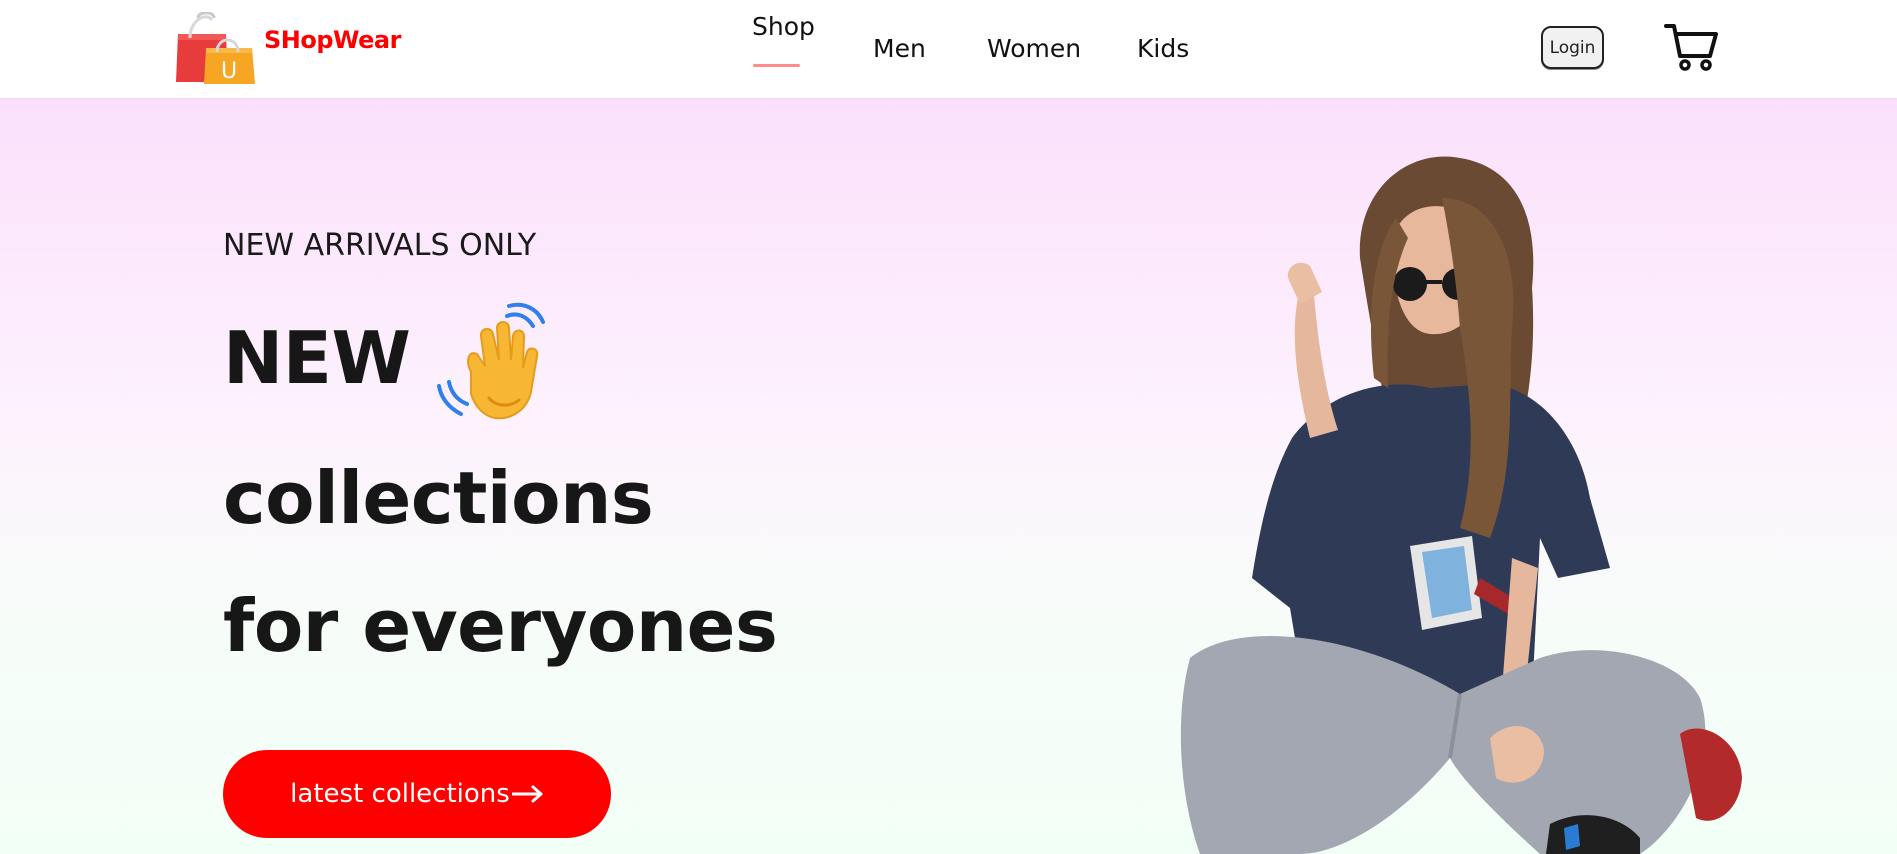 The height and width of the screenshot is (854, 1897). Describe the element at coordinates (1163, 48) in the screenshot. I see `nav-item-kids: Kids` at that location.